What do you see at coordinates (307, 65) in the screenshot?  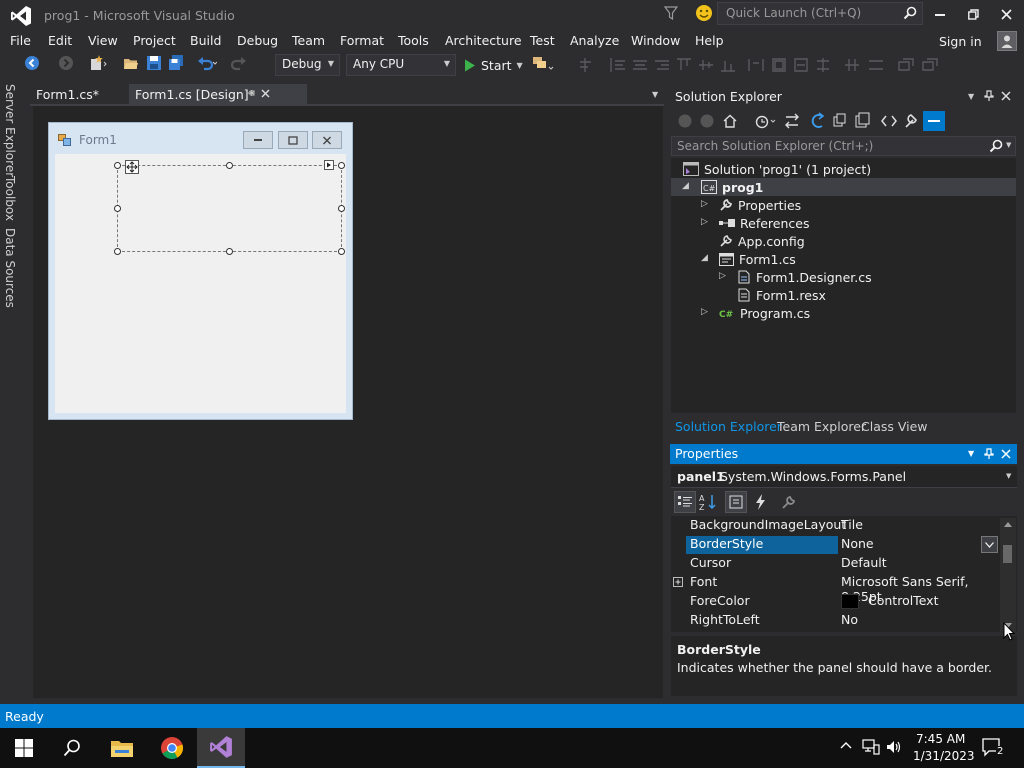 I see `solution-configuration-dropdown: Debug ▼` at bounding box center [307, 65].